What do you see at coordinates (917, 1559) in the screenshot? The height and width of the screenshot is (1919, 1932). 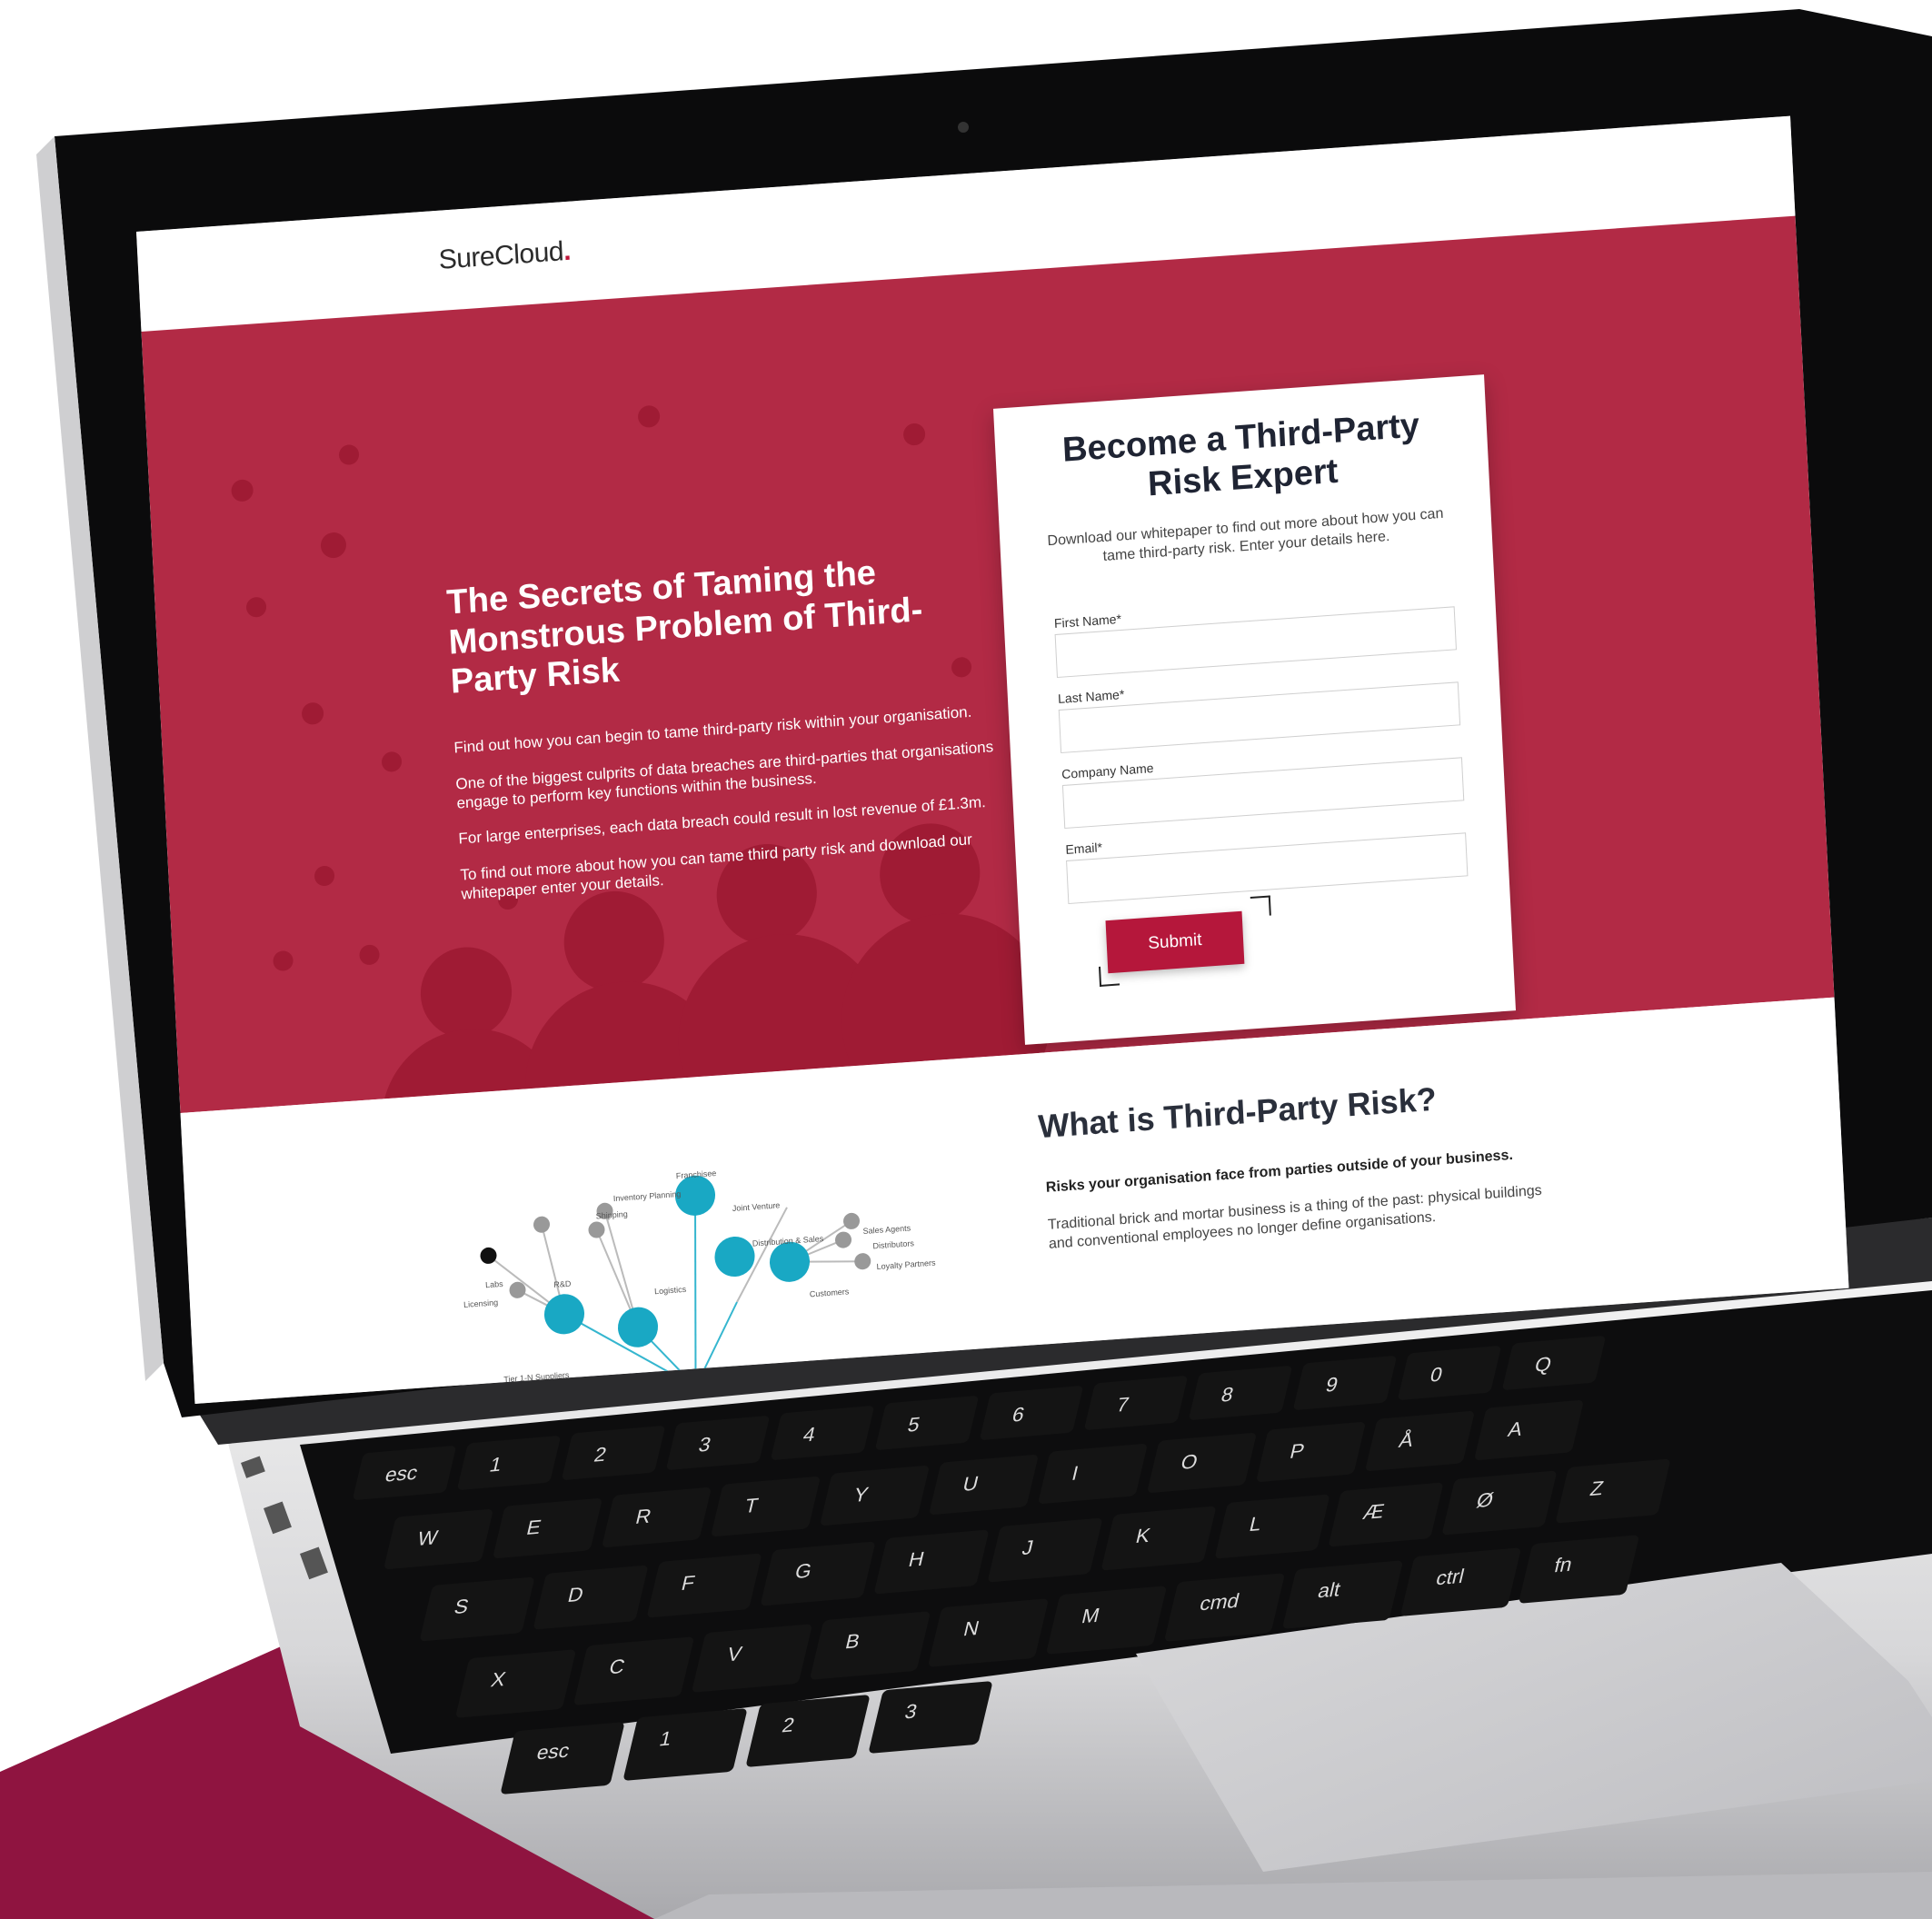 I see `keyboard-key-label: H` at bounding box center [917, 1559].